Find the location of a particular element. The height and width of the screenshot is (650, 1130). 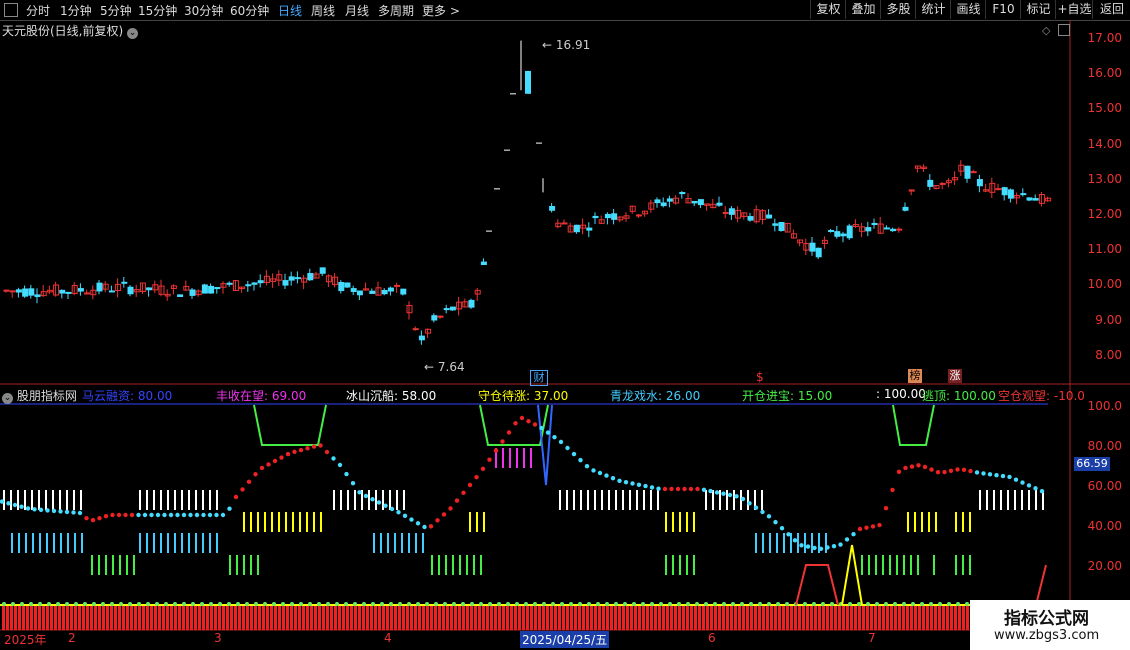

rank-marker-text: 榜 is located at coordinates (915, 375).